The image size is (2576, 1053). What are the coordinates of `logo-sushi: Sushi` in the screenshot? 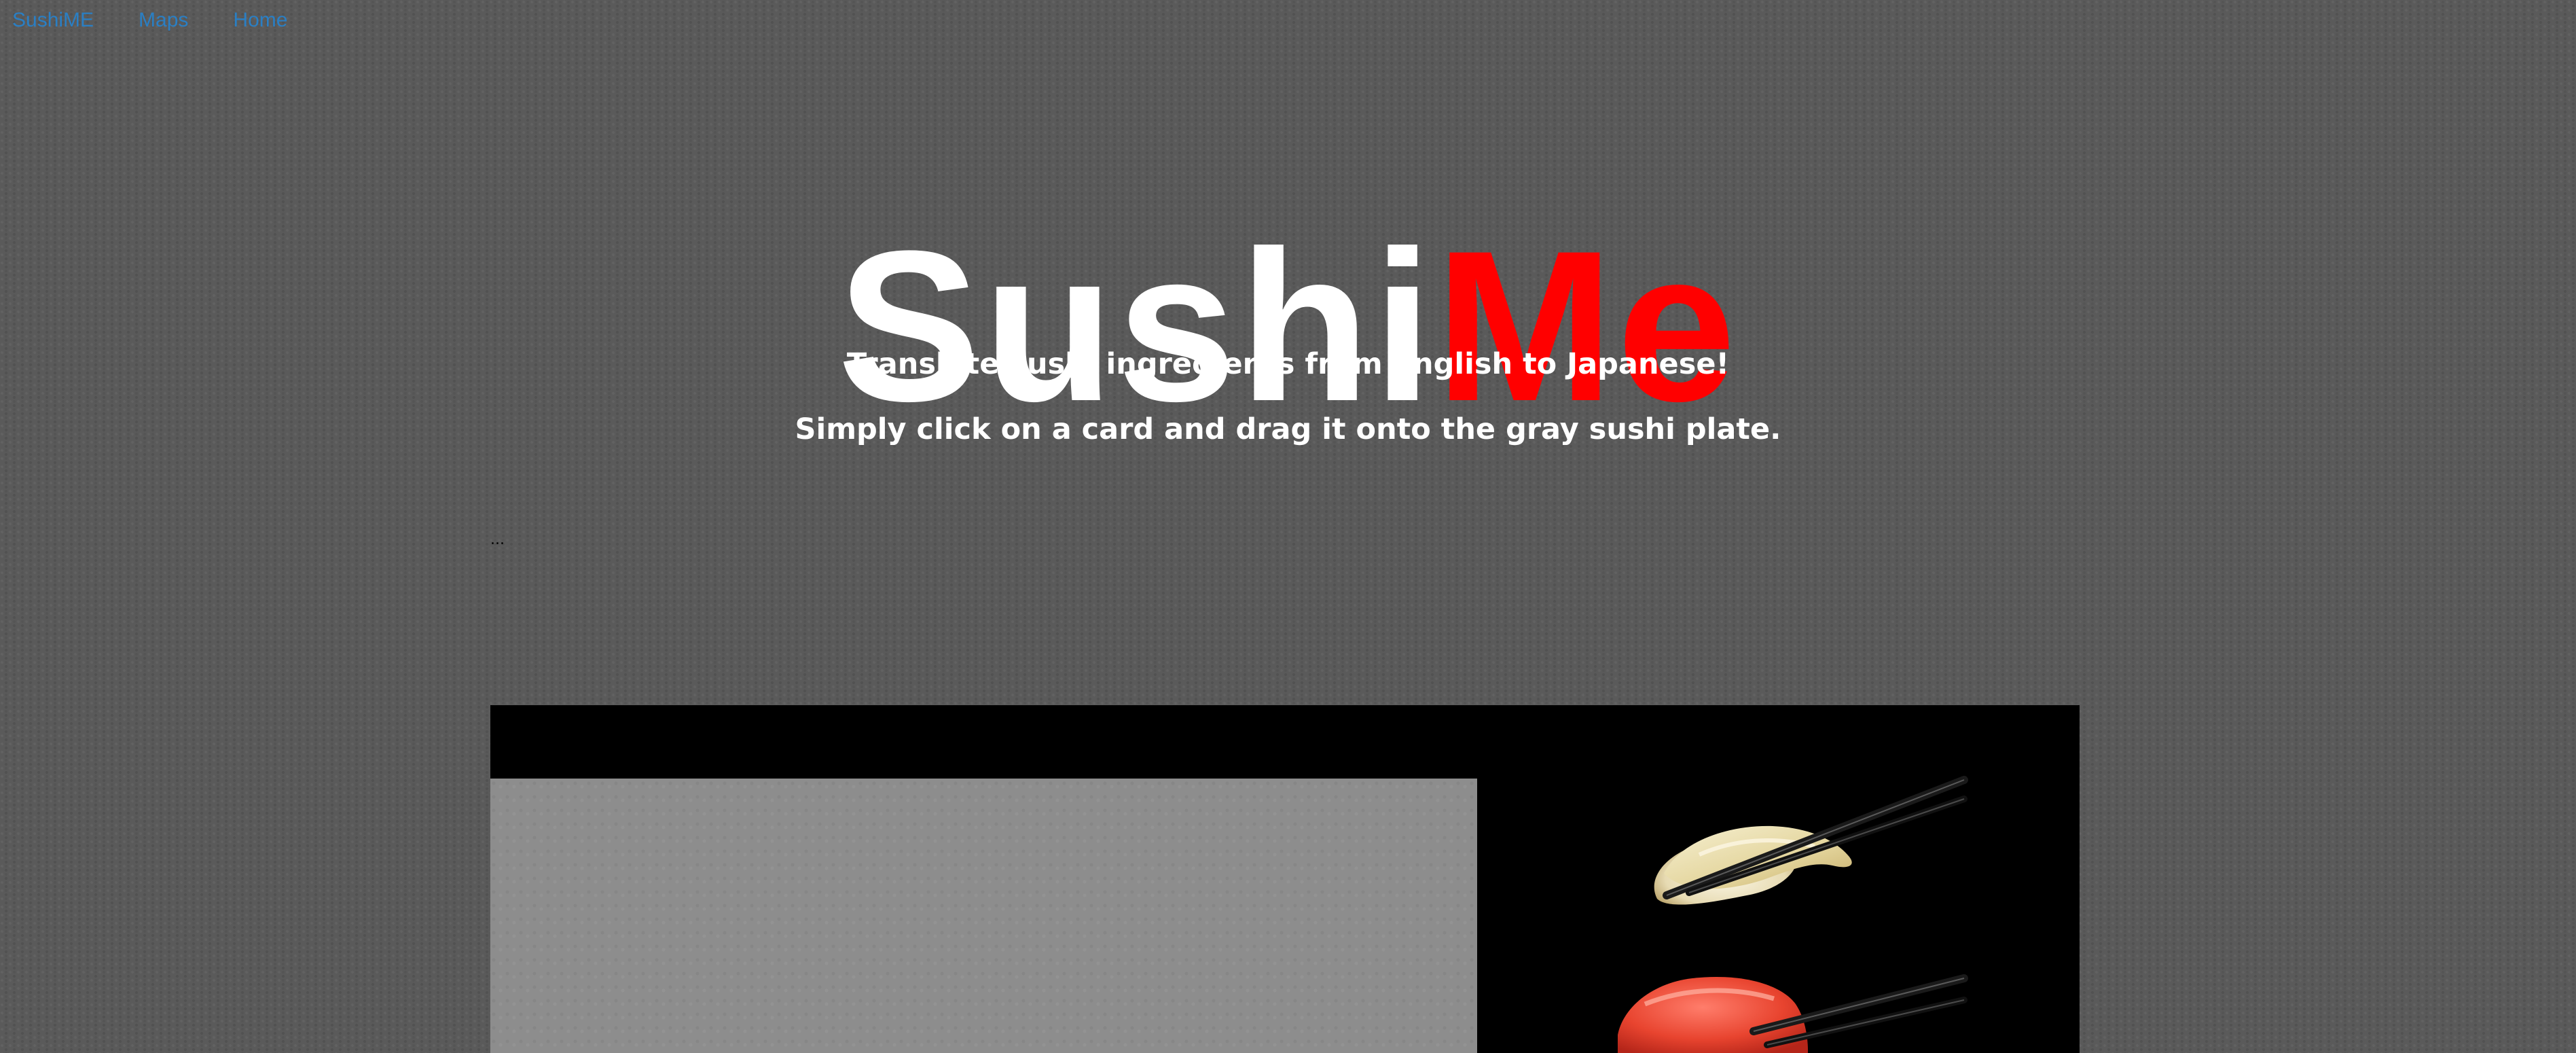 It's located at (1136, 325).